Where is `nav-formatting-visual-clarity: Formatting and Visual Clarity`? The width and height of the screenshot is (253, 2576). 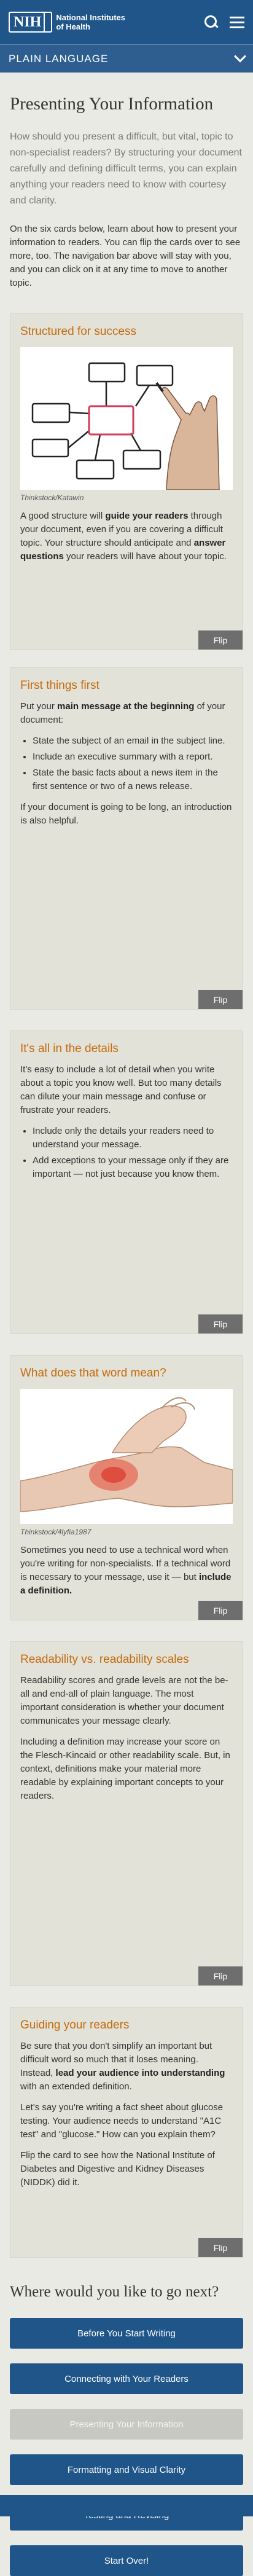
nav-formatting-visual-clarity: Formatting and Visual Clarity is located at coordinates (126, 2469).